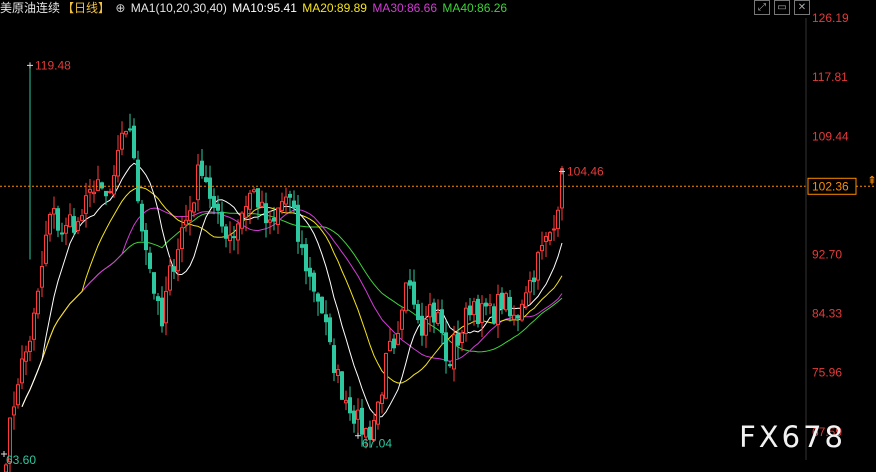 Image resolution: width=876 pixels, height=472 pixels. I want to click on close-icon: ✕, so click(802, 7).